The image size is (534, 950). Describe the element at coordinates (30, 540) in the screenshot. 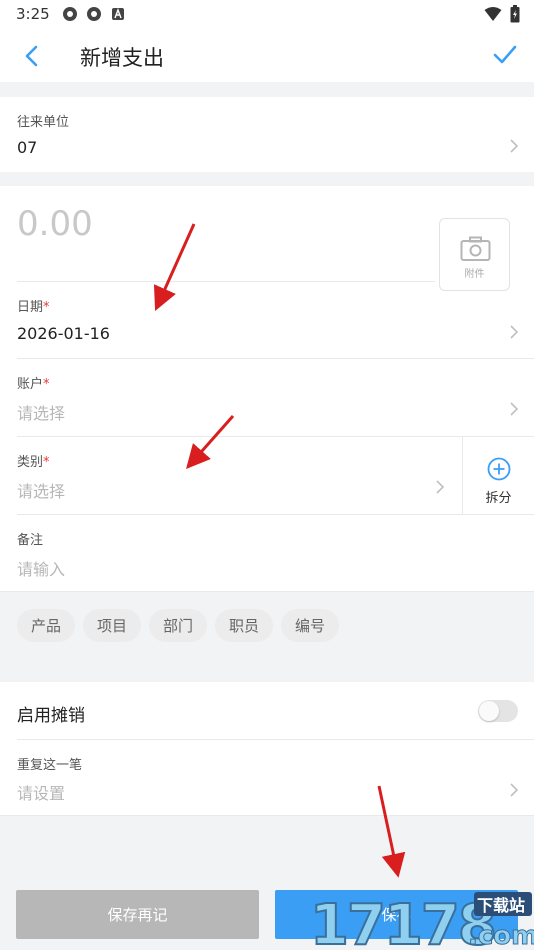

I see `remark-label: 备注` at that location.